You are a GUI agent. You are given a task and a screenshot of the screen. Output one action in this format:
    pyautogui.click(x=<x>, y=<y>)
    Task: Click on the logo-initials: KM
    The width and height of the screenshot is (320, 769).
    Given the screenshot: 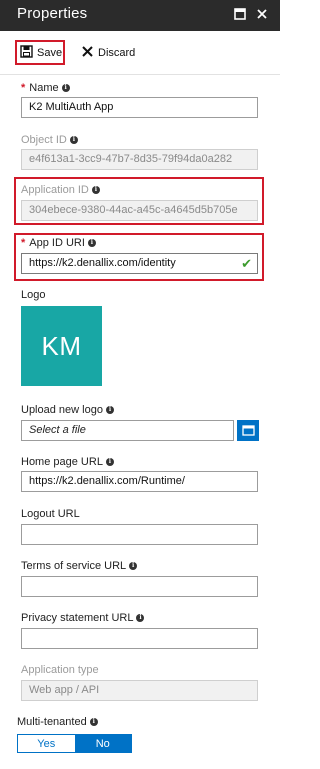 What is the action you would take?
    pyautogui.click(x=61, y=345)
    